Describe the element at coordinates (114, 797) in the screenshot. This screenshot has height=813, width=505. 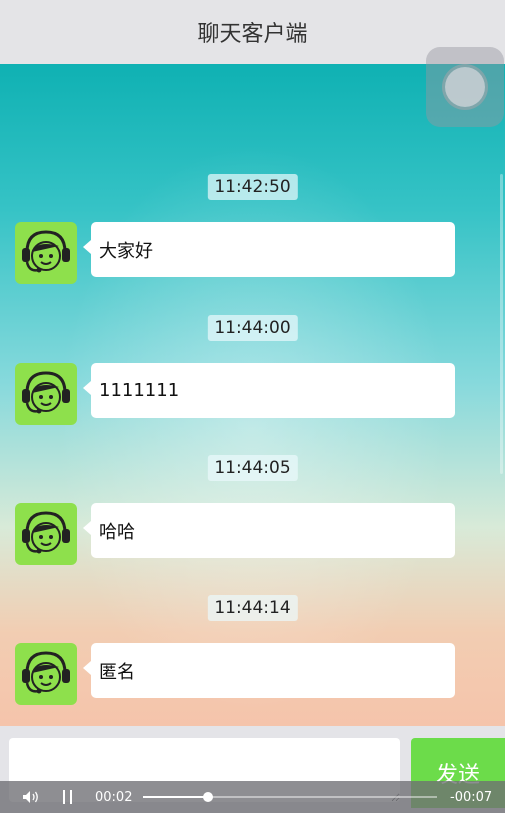
I see `elapsed-time: 00:02` at that location.